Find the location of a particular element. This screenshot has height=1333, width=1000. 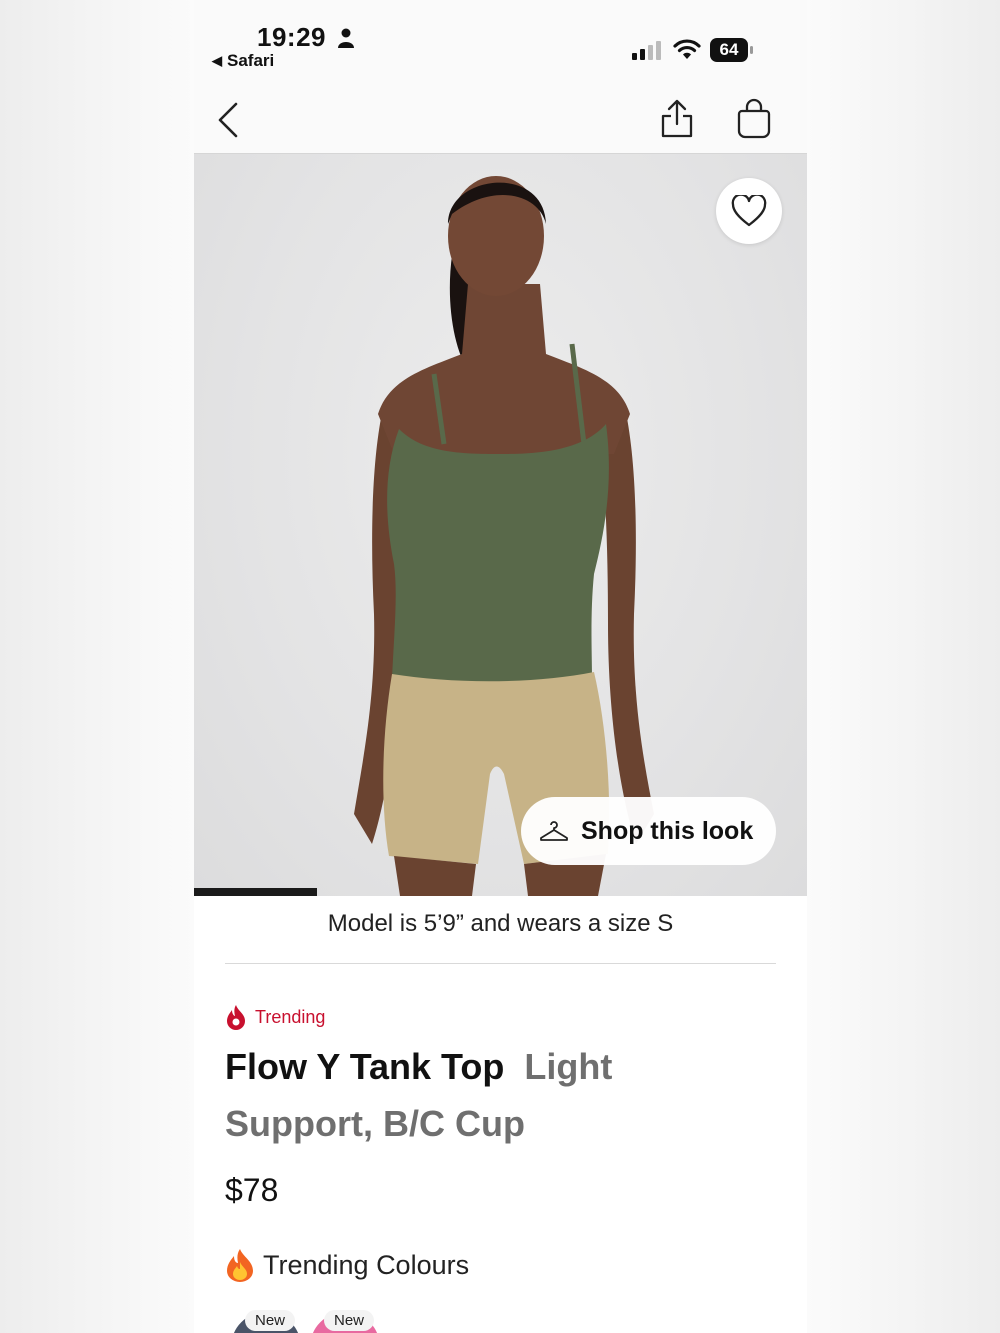

carousel-progress is located at coordinates (500, 892).